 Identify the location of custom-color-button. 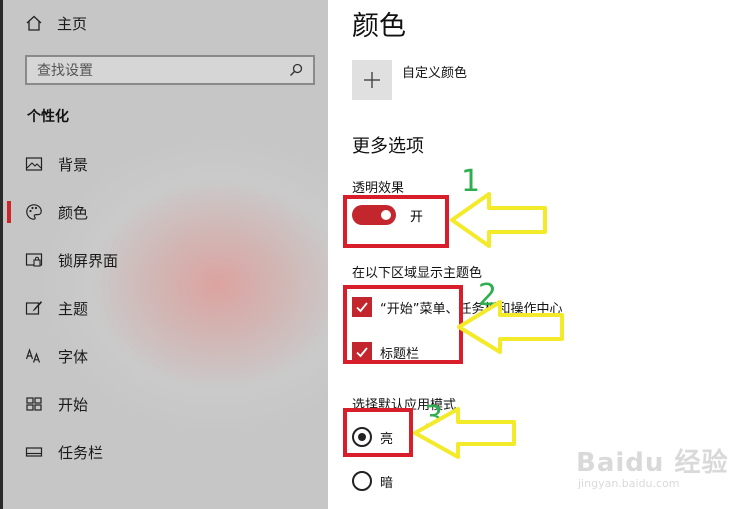
(372, 80).